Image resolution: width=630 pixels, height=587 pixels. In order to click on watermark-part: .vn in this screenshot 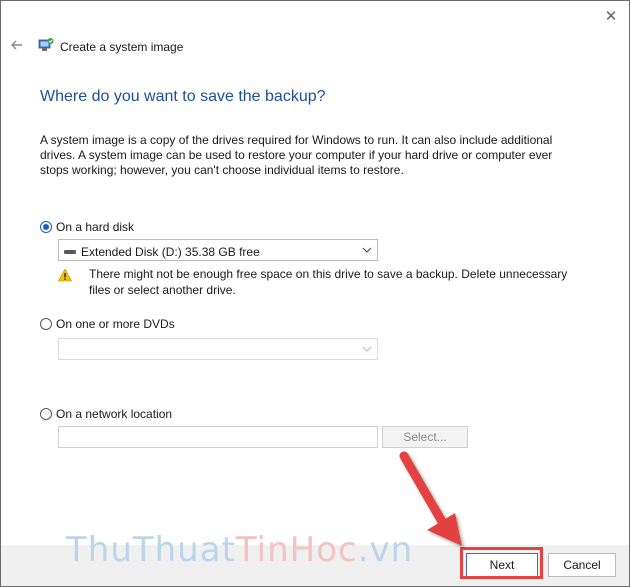, I will do `click(385, 550)`.